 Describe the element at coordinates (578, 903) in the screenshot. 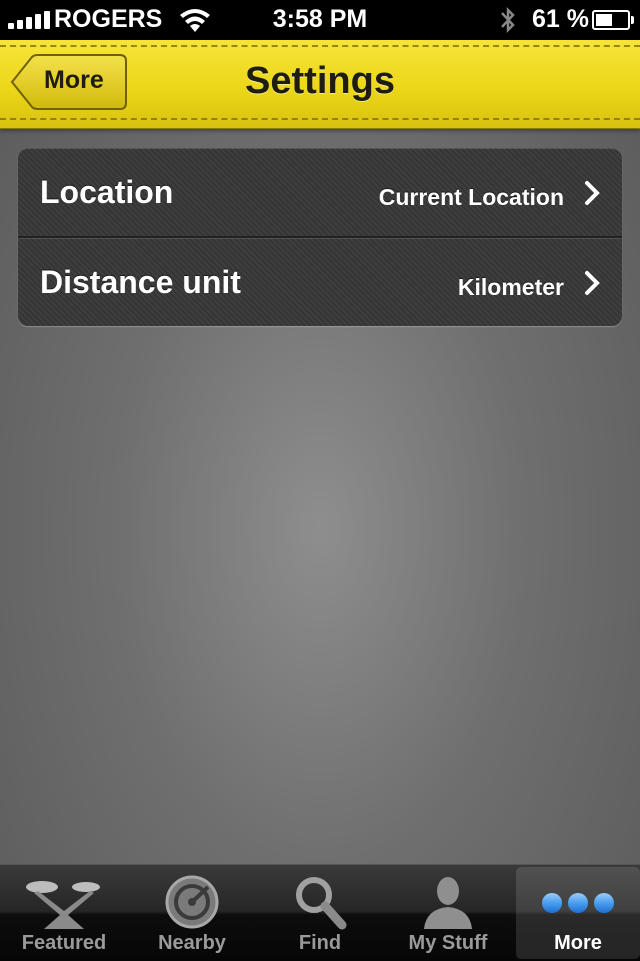

I see `more-dots-icon` at that location.